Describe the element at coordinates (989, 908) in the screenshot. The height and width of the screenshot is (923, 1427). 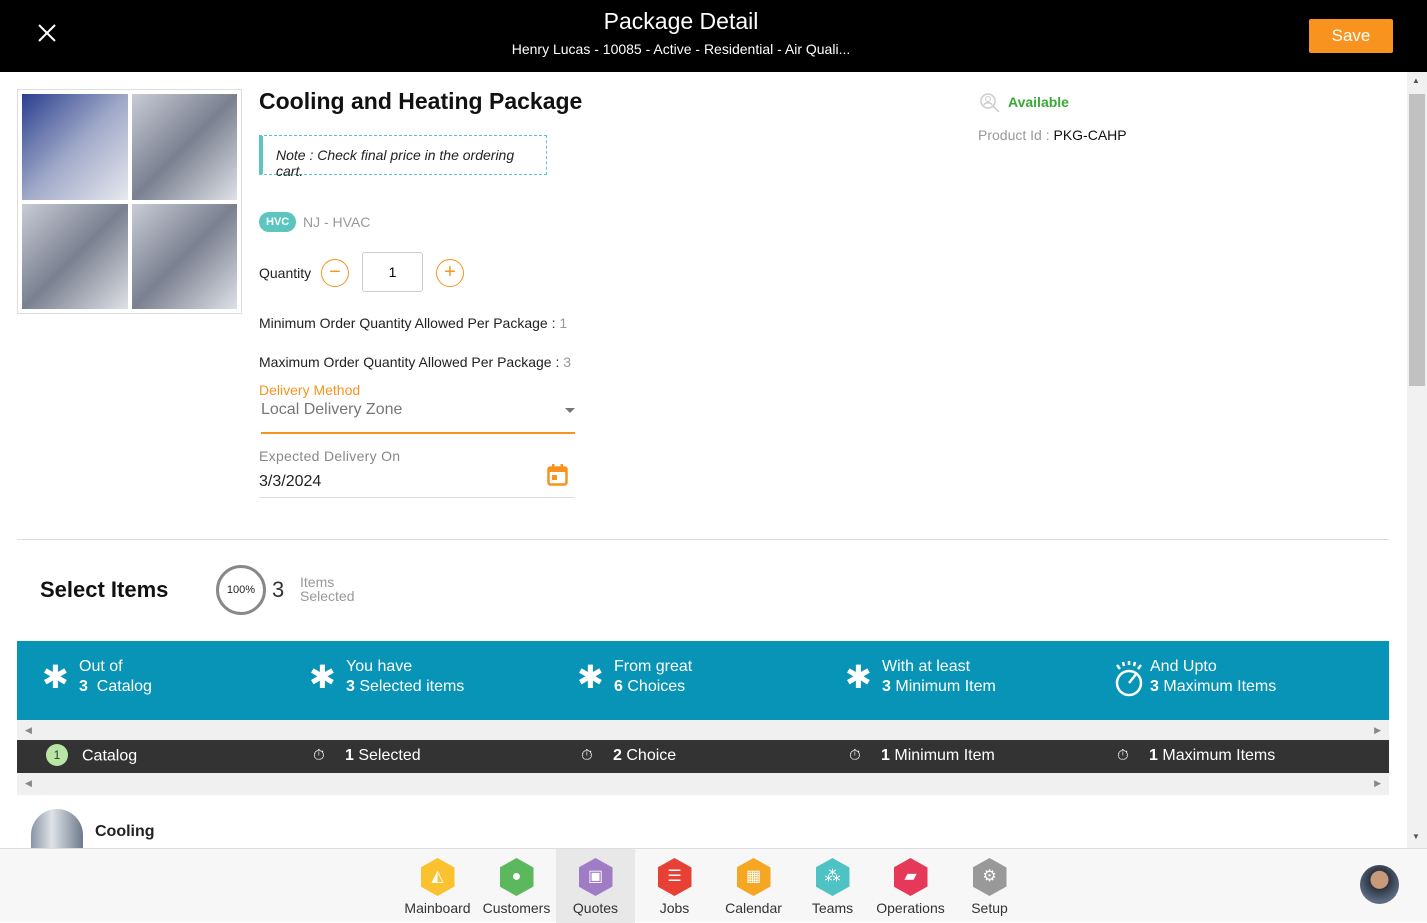
I see `nav-label: Setup` at that location.